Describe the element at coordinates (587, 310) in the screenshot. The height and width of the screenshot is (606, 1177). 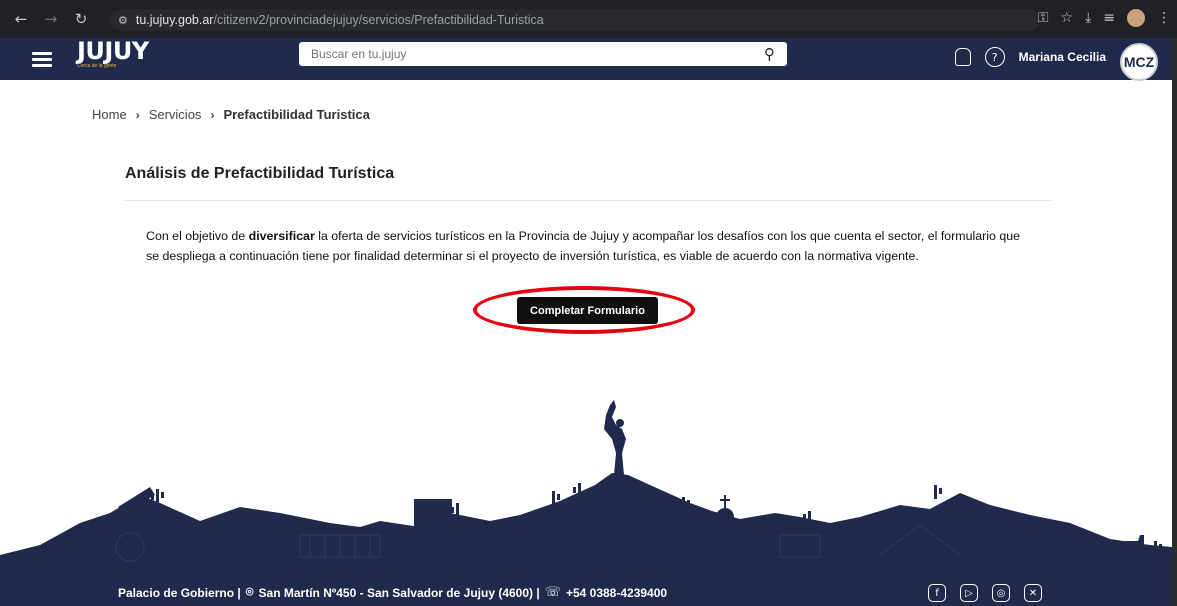
I see `complete-form-button: Completar Formulario` at that location.